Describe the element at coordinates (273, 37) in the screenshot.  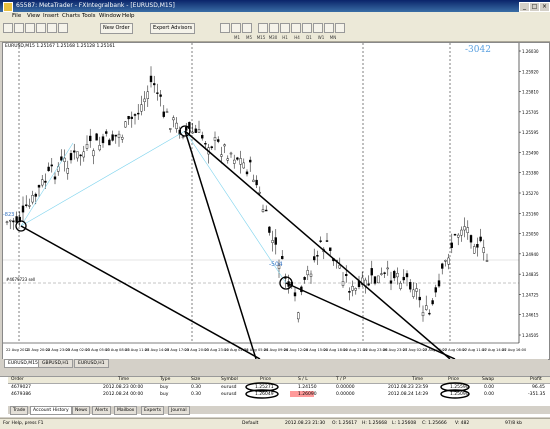
I see `timeframe-m30: M30` at that location.